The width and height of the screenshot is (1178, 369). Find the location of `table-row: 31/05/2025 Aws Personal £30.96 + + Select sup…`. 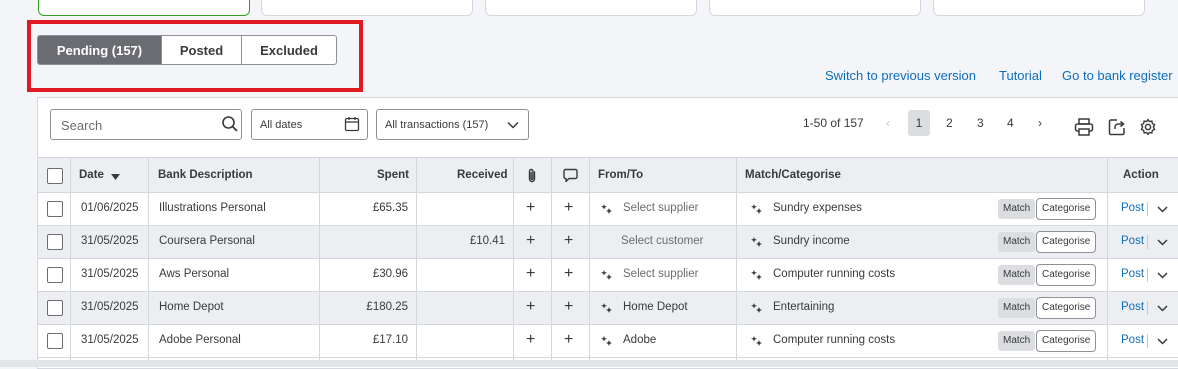

table-row: 31/05/2025 Aws Personal £30.96 + + Select sup… is located at coordinates (608, 275).